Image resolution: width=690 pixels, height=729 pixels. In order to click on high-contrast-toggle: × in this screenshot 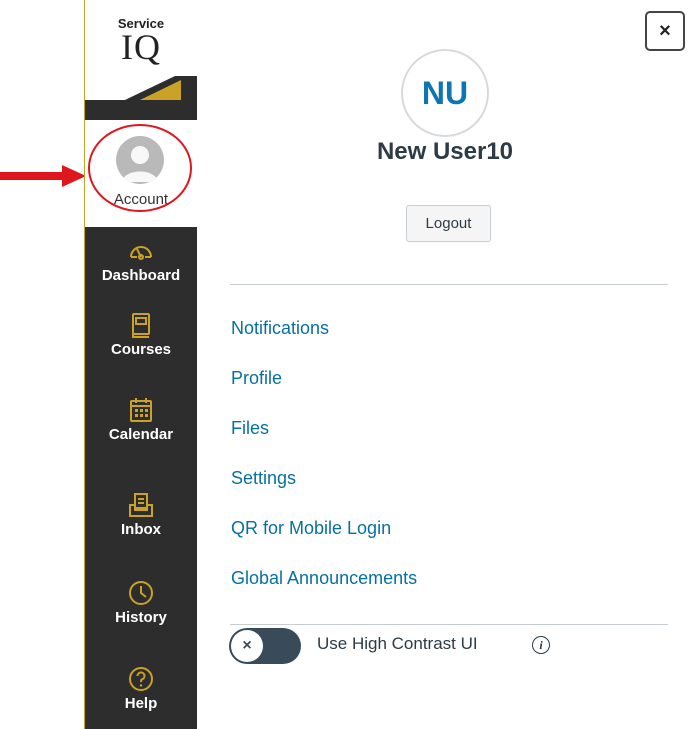, I will do `click(265, 646)`.